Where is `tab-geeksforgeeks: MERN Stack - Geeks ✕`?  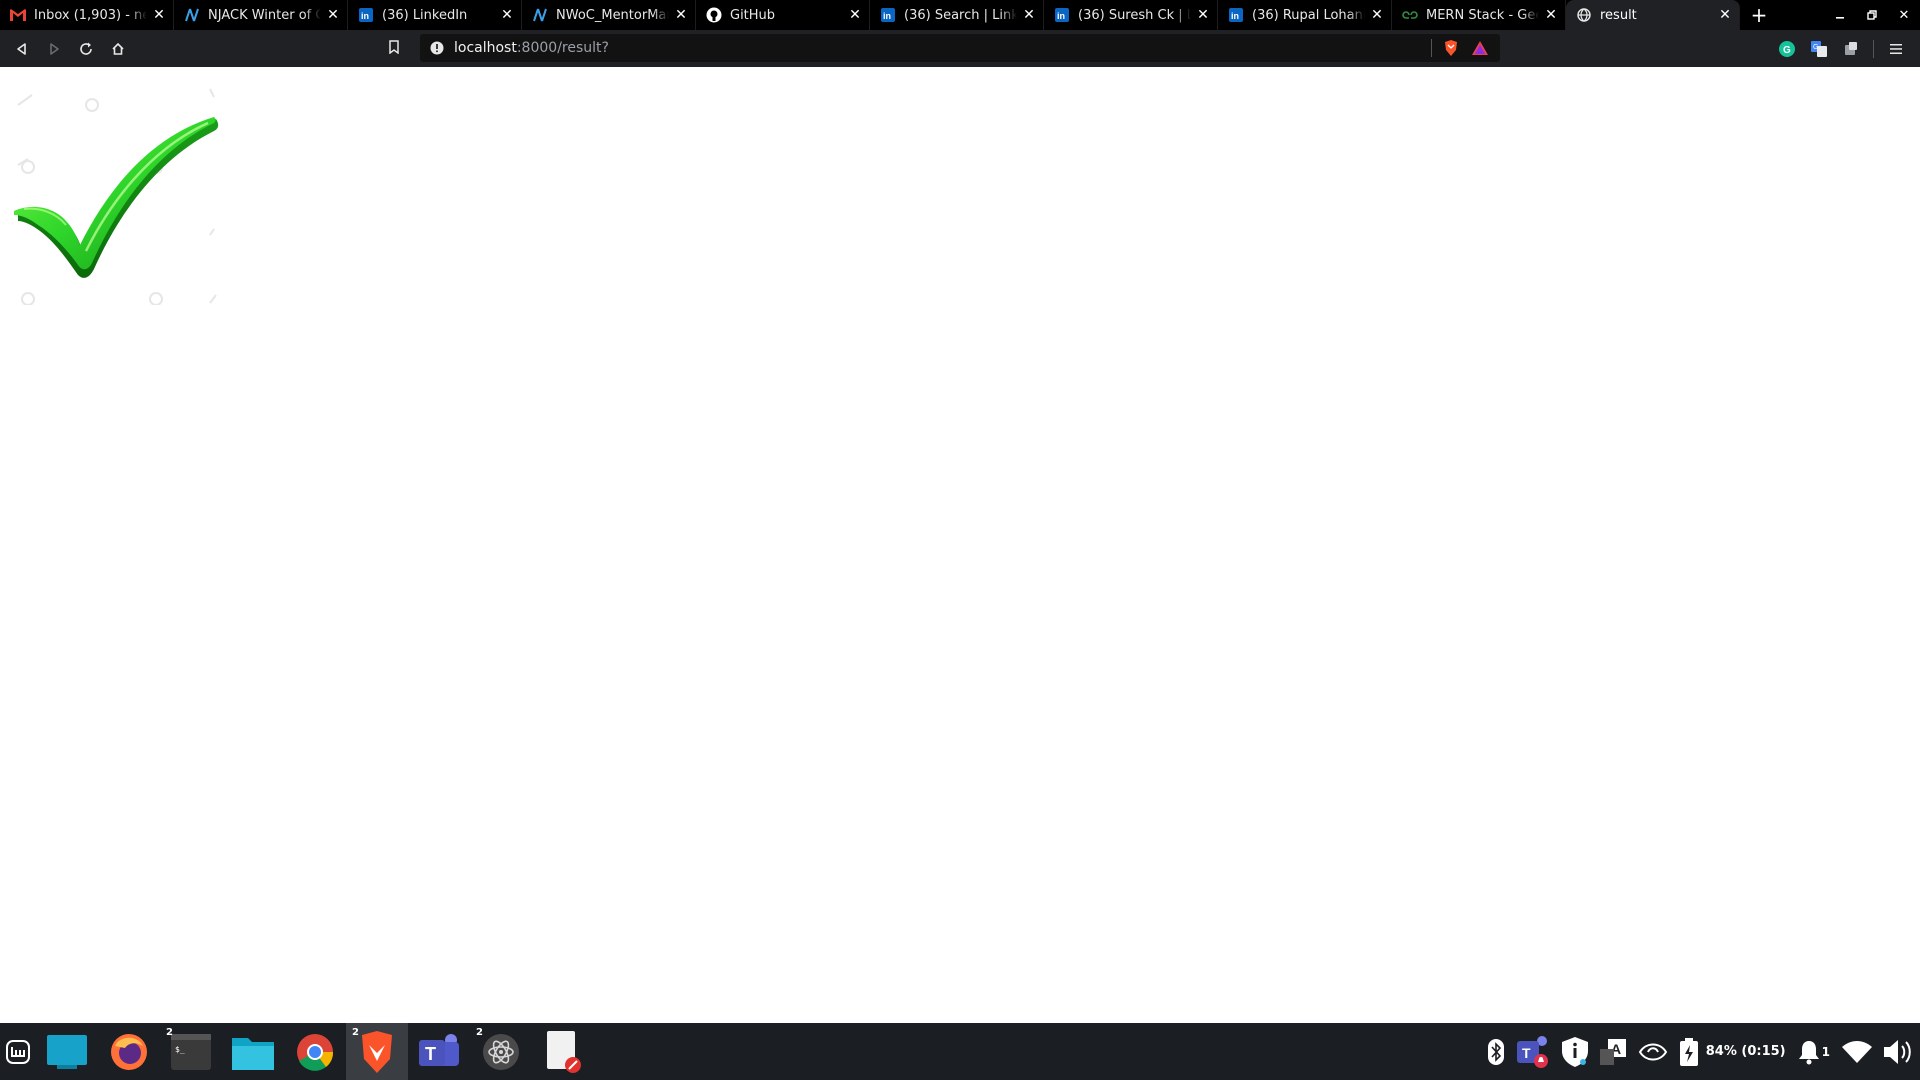 tab-geeksforgeeks: MERN Stack - Geeks ✕ is located at coordinates (1479, 15).